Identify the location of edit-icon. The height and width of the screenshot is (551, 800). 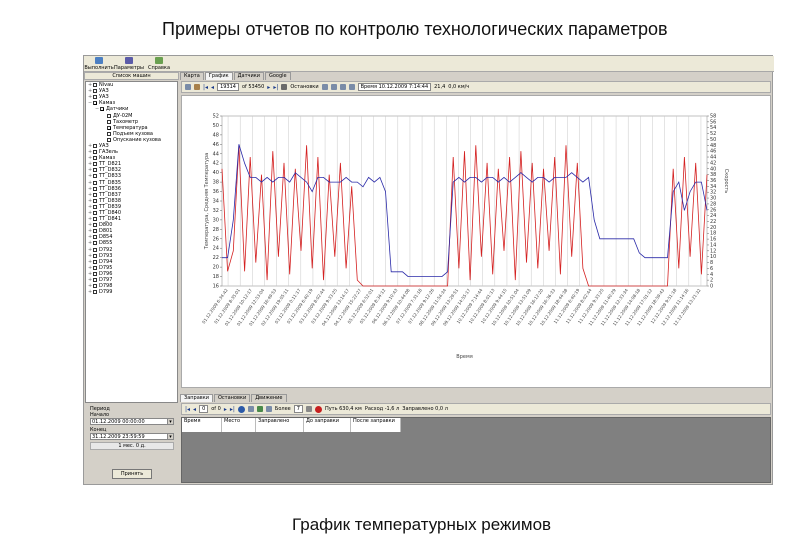
(284, 87).